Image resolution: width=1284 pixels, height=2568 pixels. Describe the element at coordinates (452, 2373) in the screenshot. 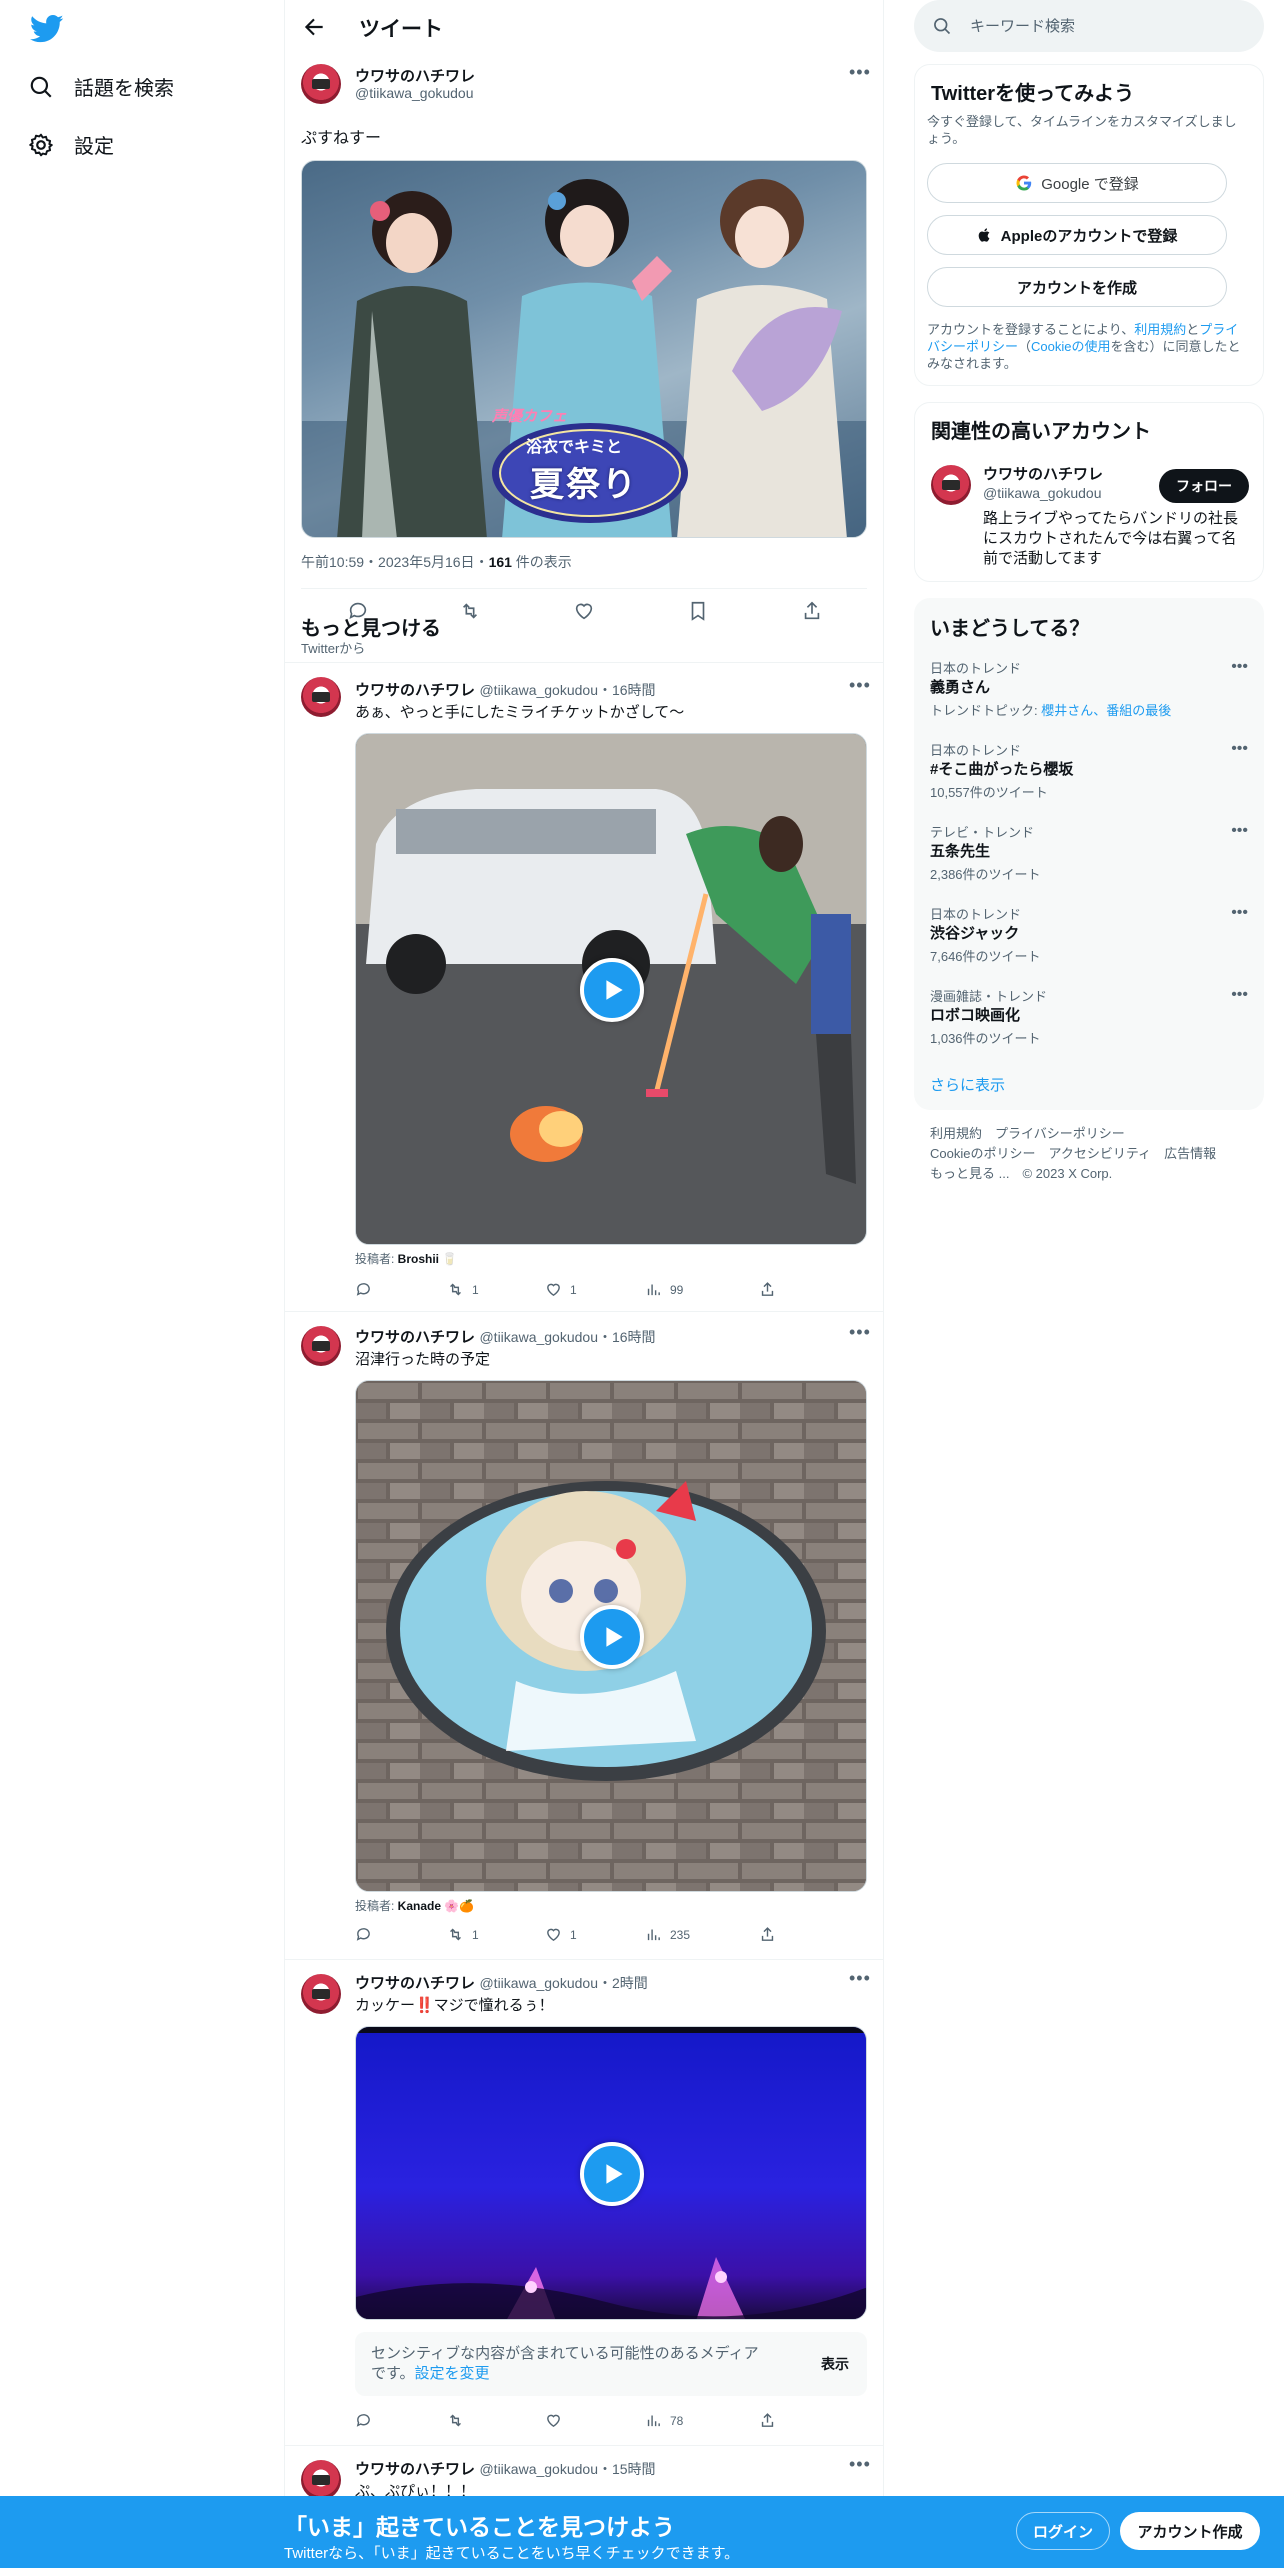

I see `change-settings-link: 設定を変更` at that location.